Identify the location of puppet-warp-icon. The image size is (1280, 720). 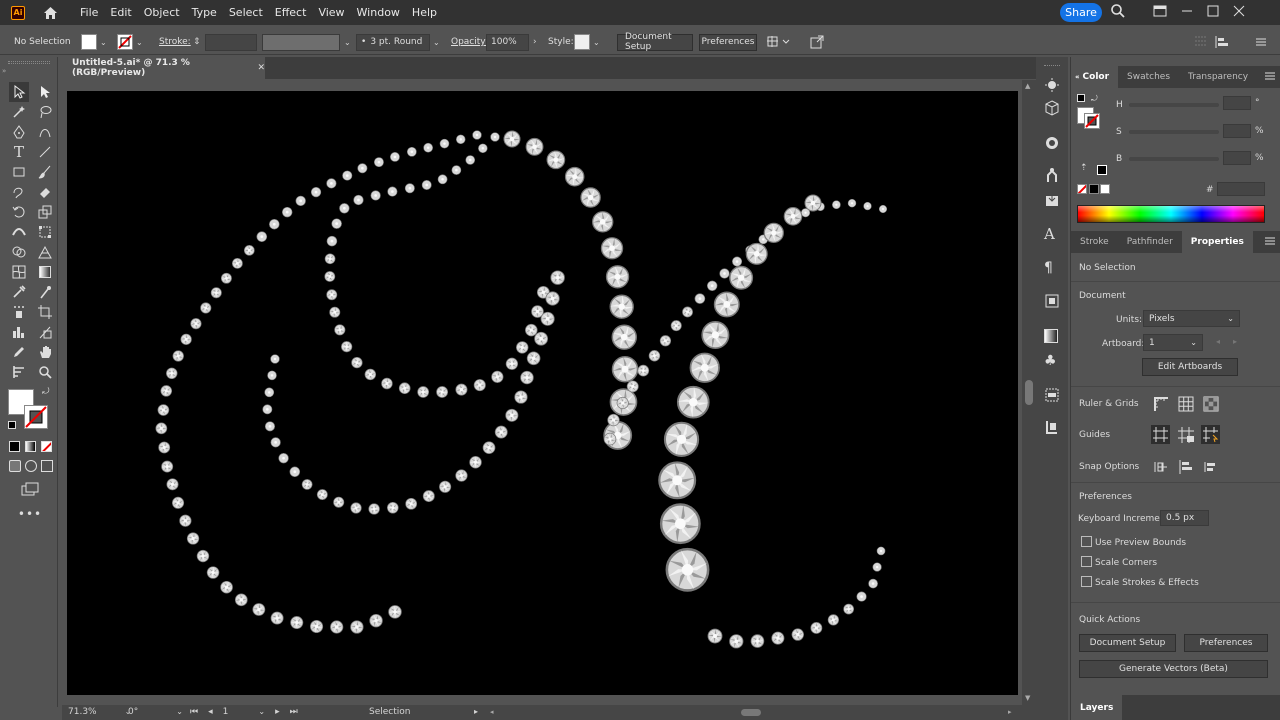
(1052, 175).